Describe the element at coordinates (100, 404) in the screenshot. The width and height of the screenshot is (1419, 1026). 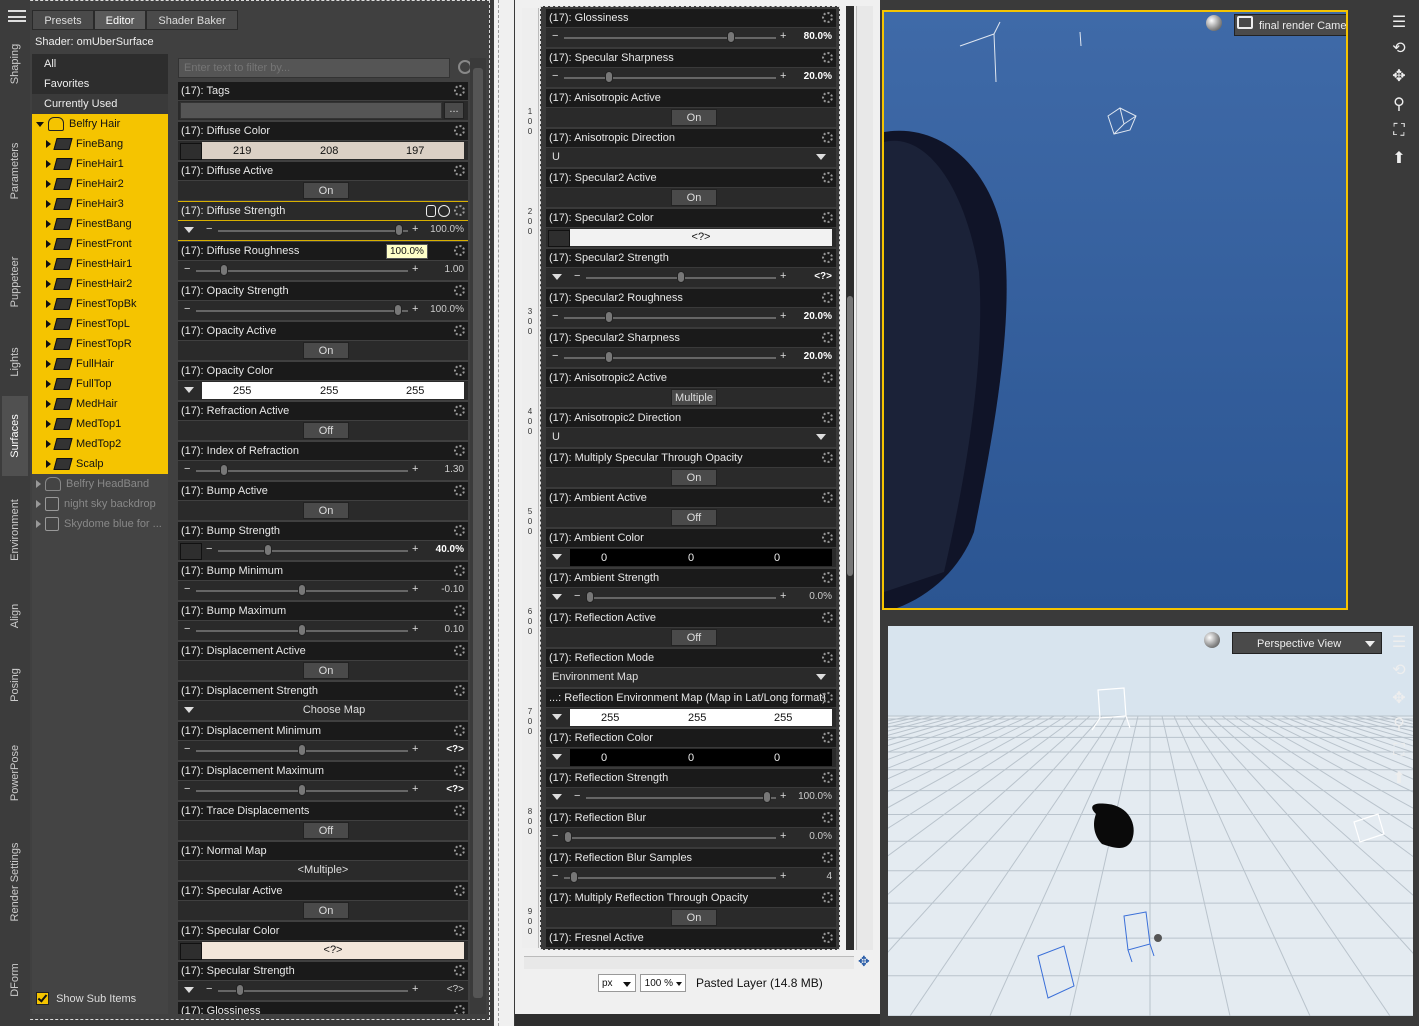
I see `tree-item-medhair: MedHair` at that location.